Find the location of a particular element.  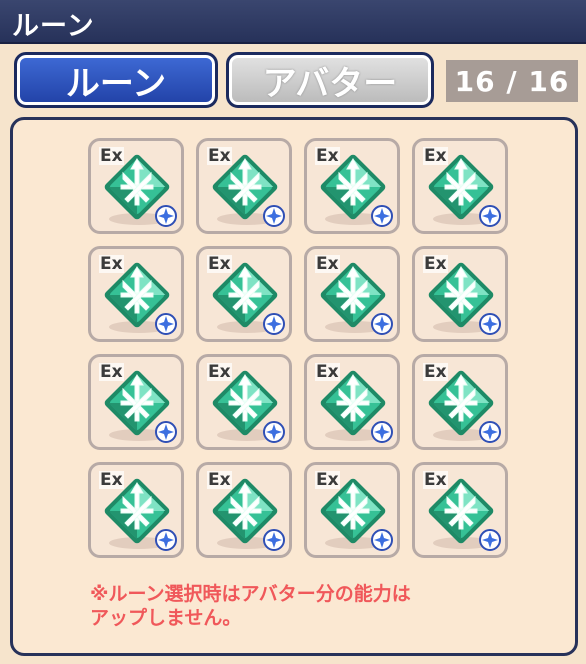

header-title: ルーン is located at coordinates (53, 26).